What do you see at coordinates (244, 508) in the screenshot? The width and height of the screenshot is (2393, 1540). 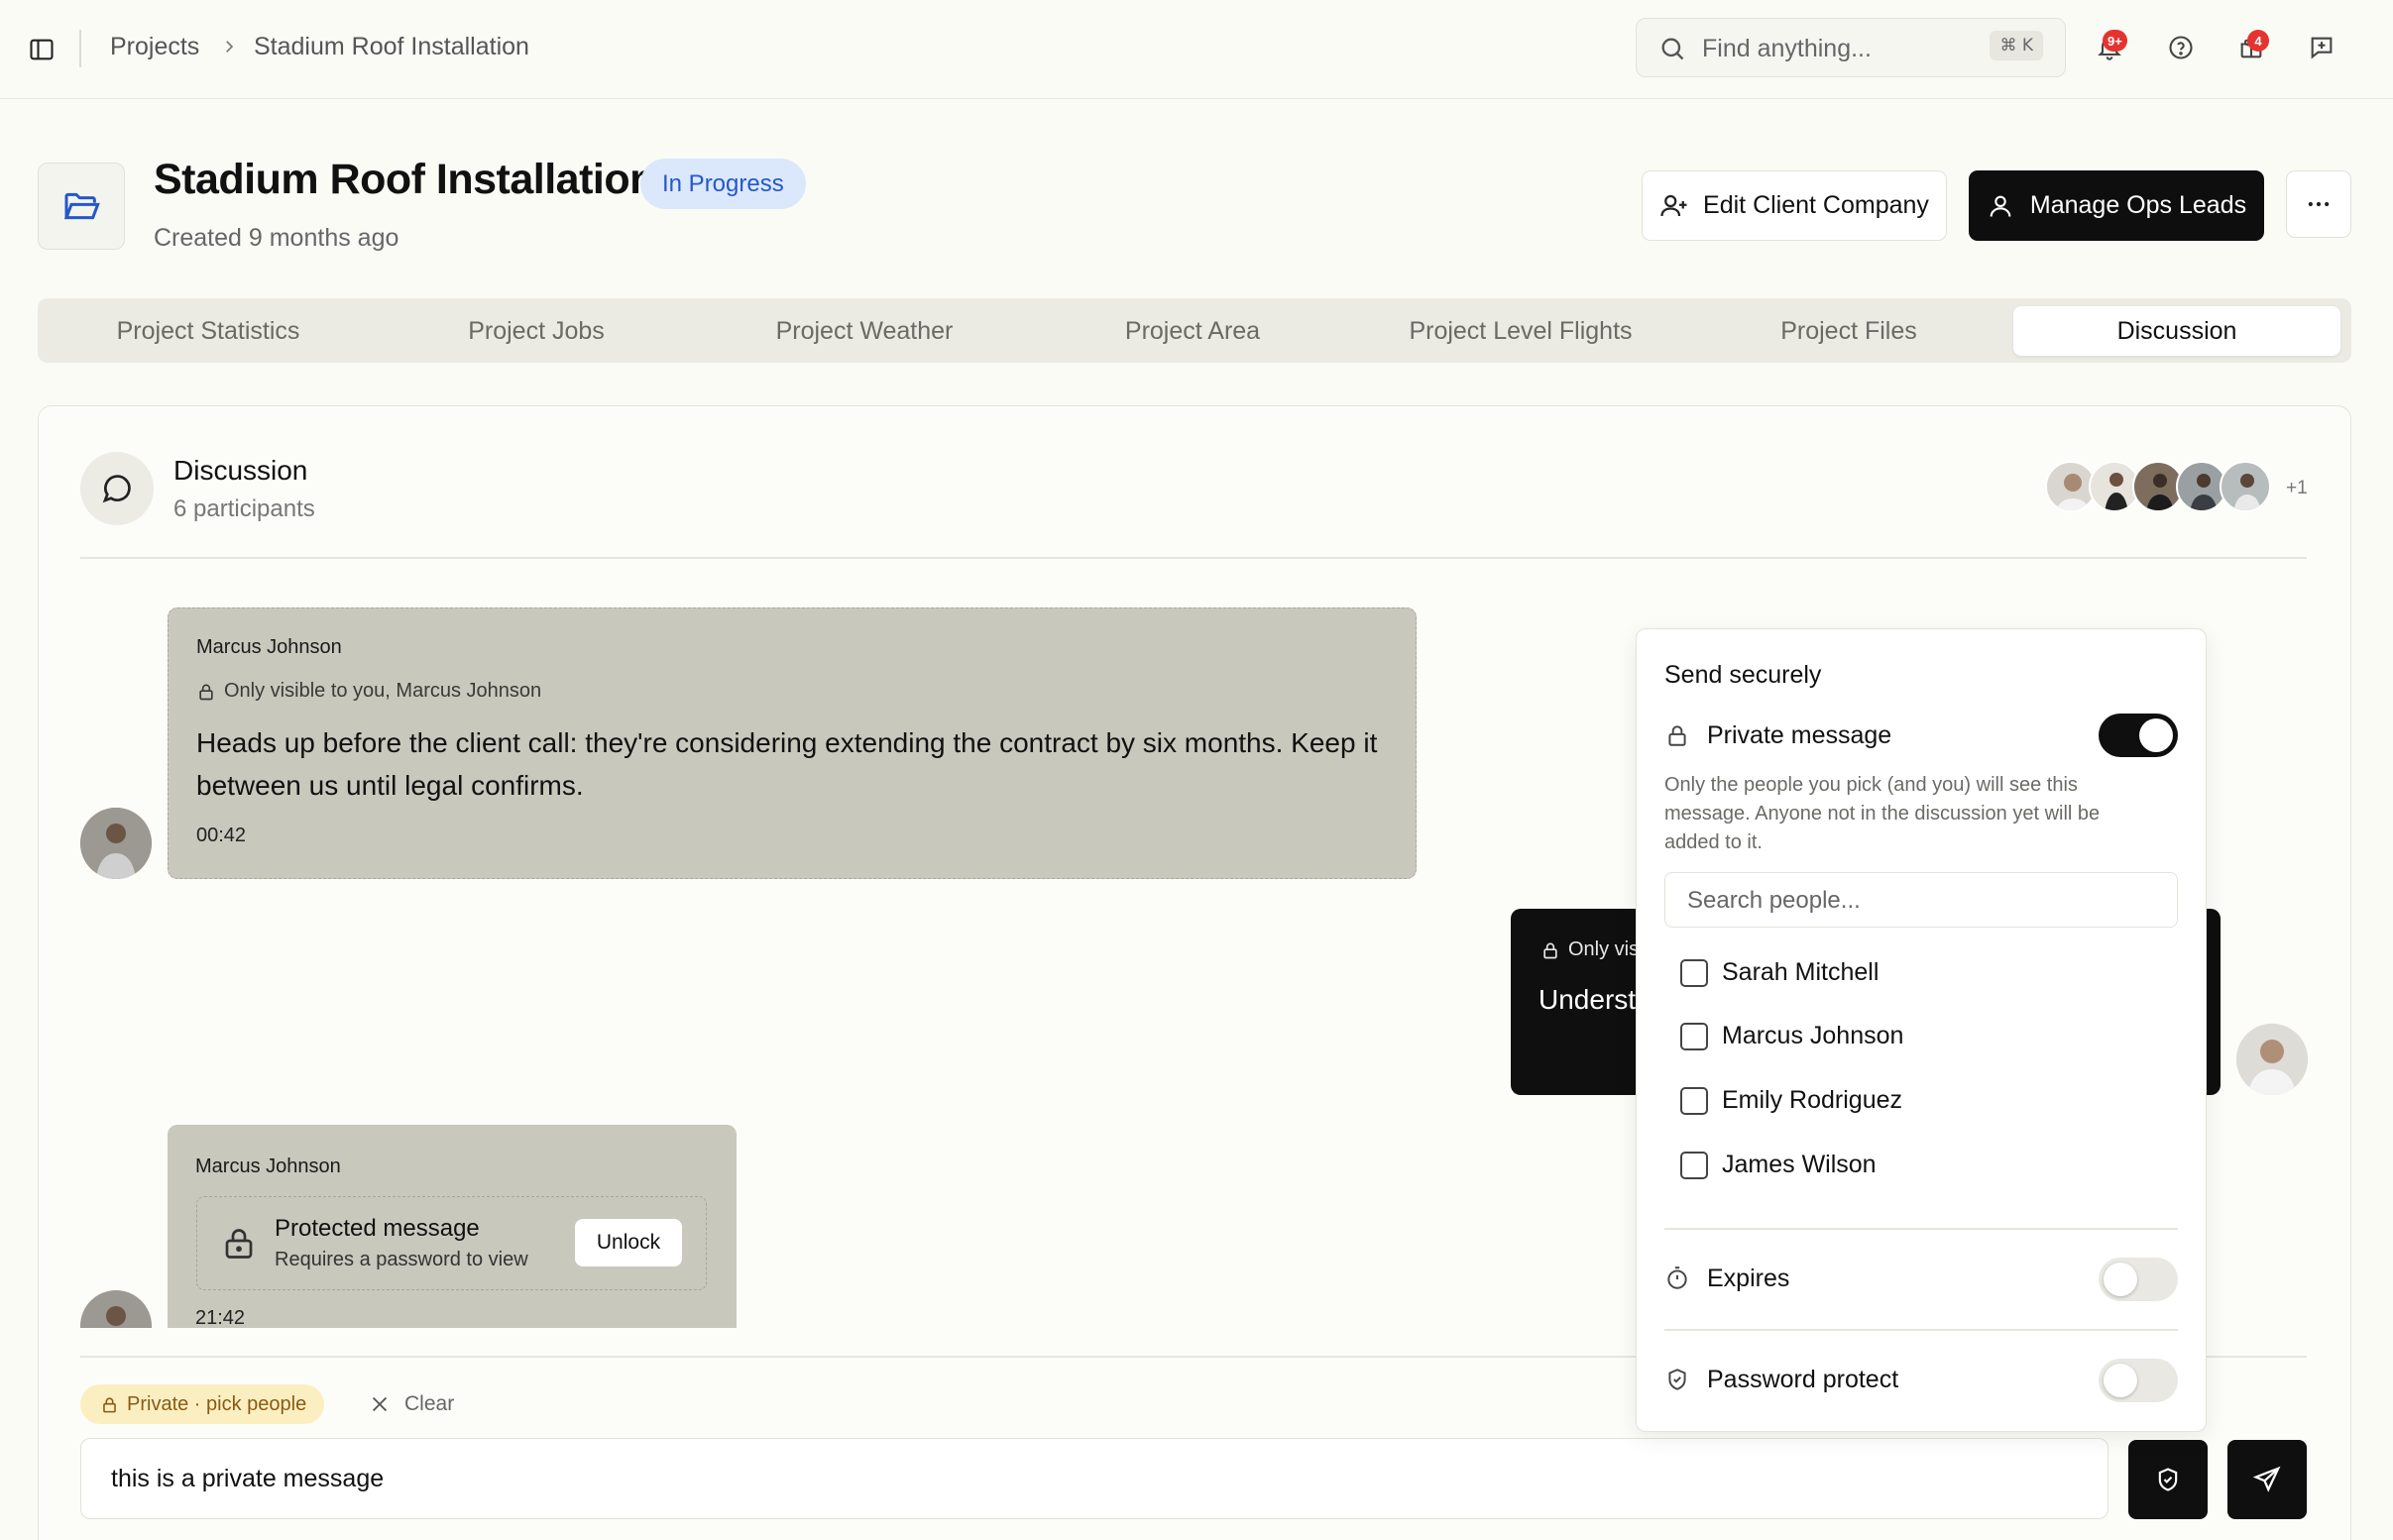 I see `participants-count: 6 participants` at bounding box center [244, 508].